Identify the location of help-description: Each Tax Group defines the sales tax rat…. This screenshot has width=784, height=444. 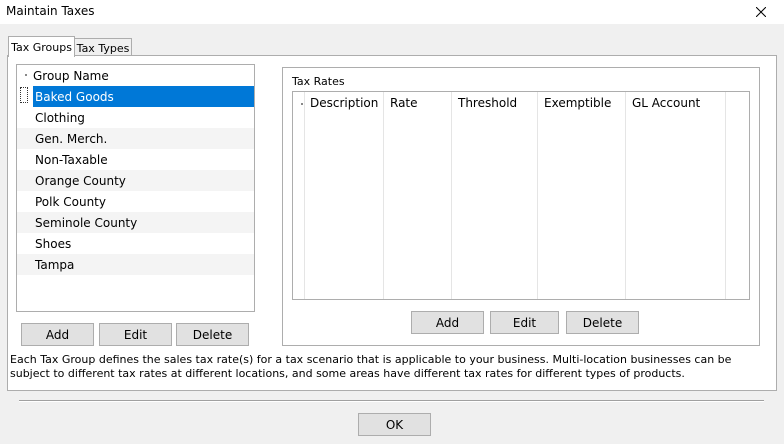
(371, 366).